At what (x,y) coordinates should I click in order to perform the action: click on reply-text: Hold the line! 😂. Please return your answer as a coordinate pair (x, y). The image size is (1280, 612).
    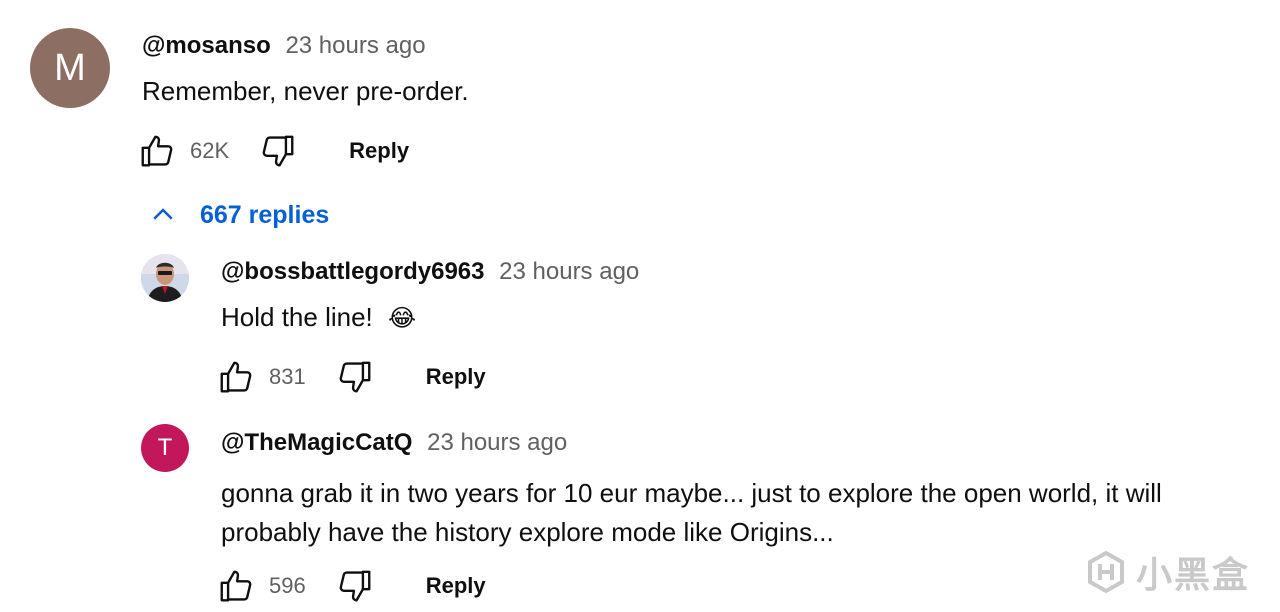
    Looking at the image, I should click on (318, 317).